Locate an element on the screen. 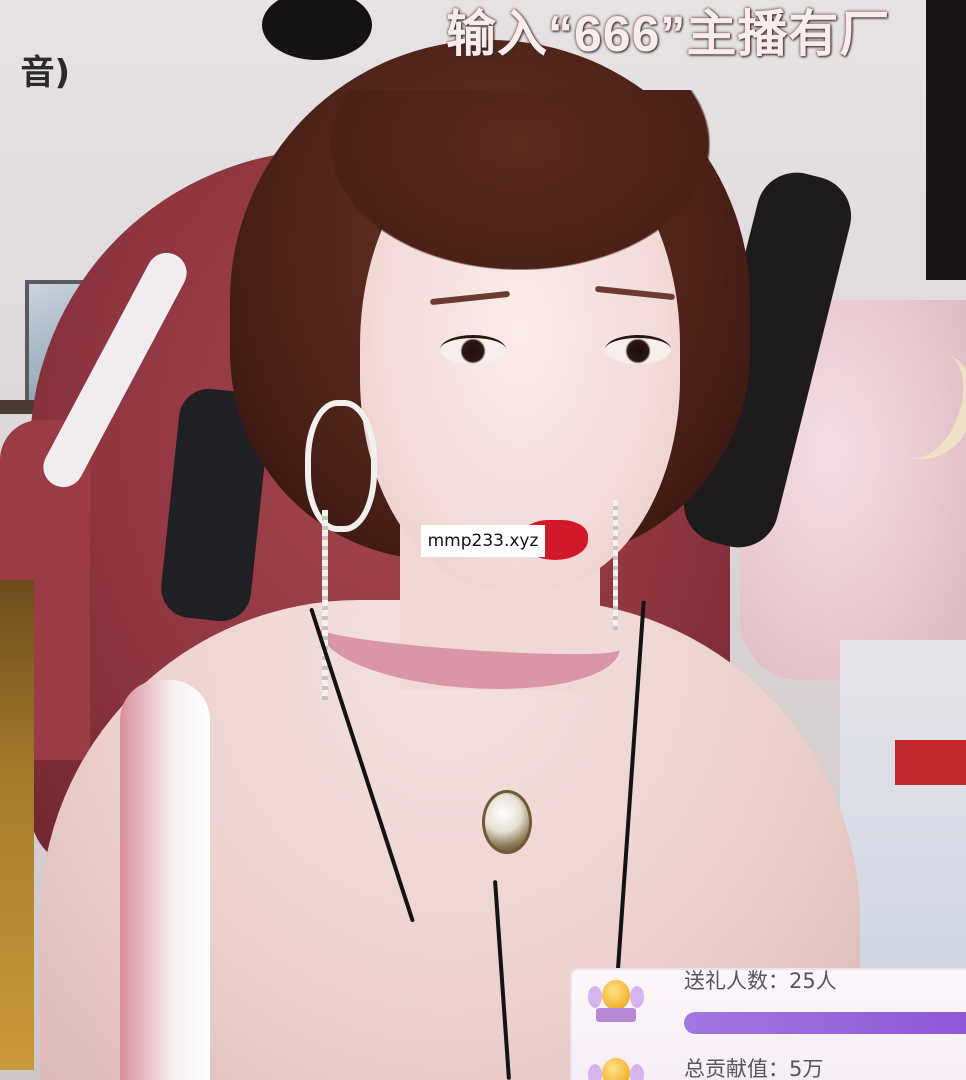 The image size is (966, 1080). medal-icon is located at coordinates (616, 1065).